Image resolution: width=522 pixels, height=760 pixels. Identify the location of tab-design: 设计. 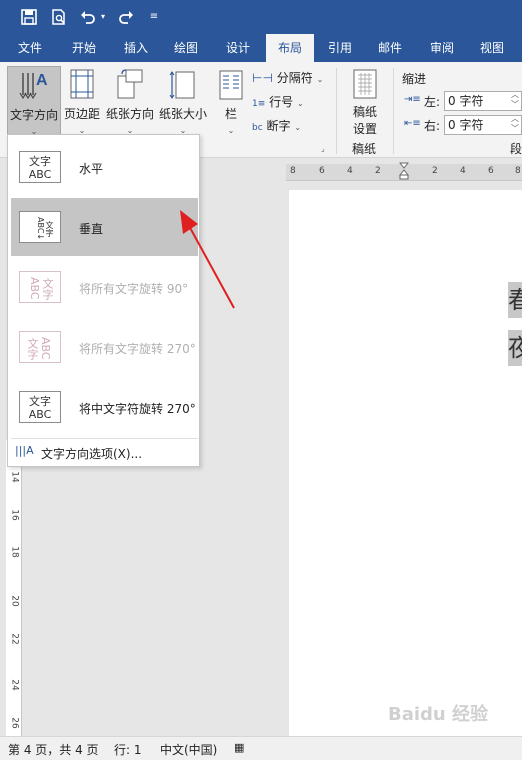
(238, 48).